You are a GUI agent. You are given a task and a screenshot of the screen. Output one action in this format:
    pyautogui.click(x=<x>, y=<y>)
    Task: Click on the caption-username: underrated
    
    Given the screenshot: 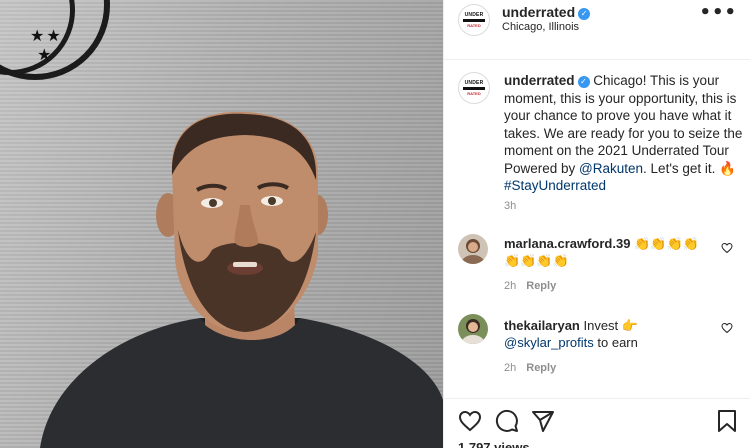 What is the action you would take?
    pyautogui.click(x=539, y=80)
    